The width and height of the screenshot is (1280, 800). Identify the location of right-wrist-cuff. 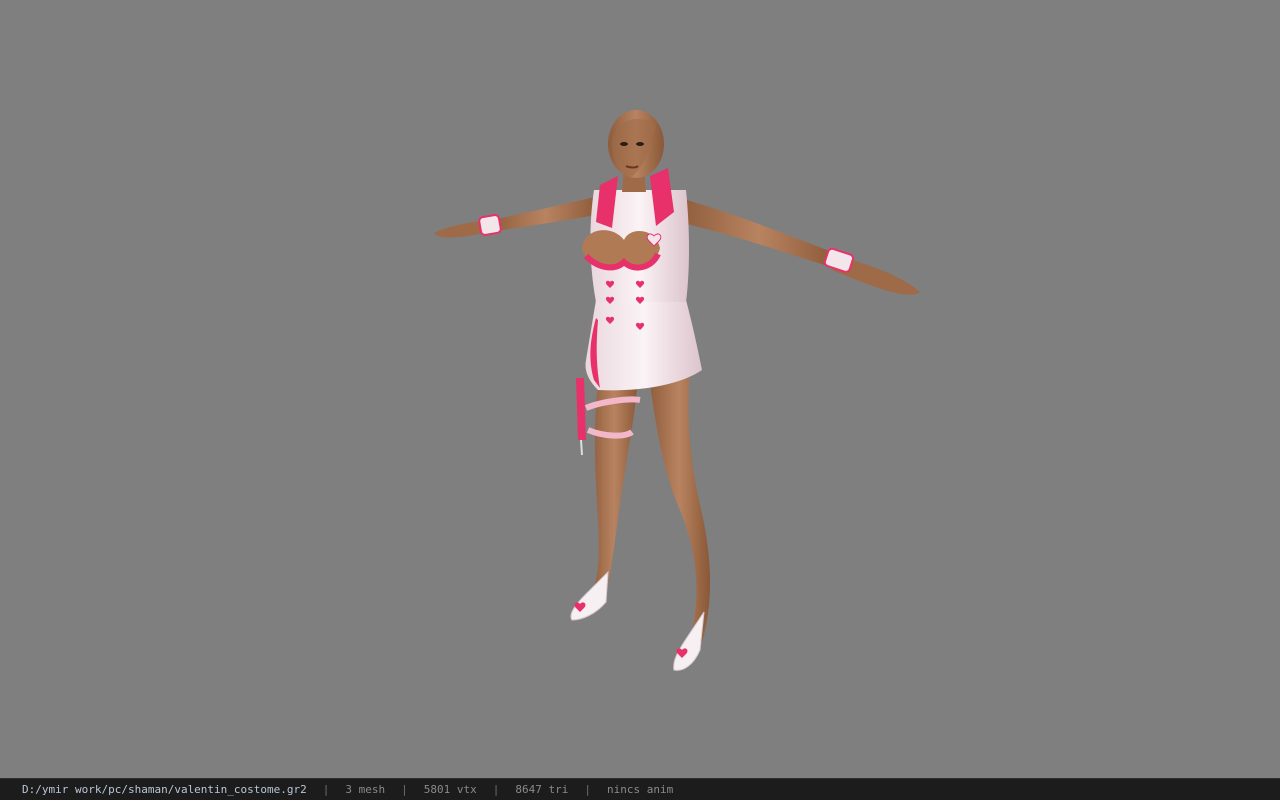
(839, 260).